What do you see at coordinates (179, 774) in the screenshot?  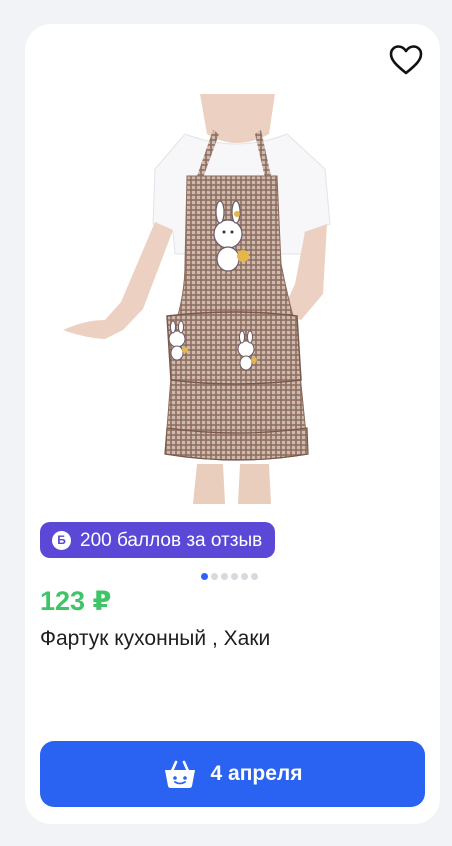 I see `basket-icon` at bounding box center [179, 774].